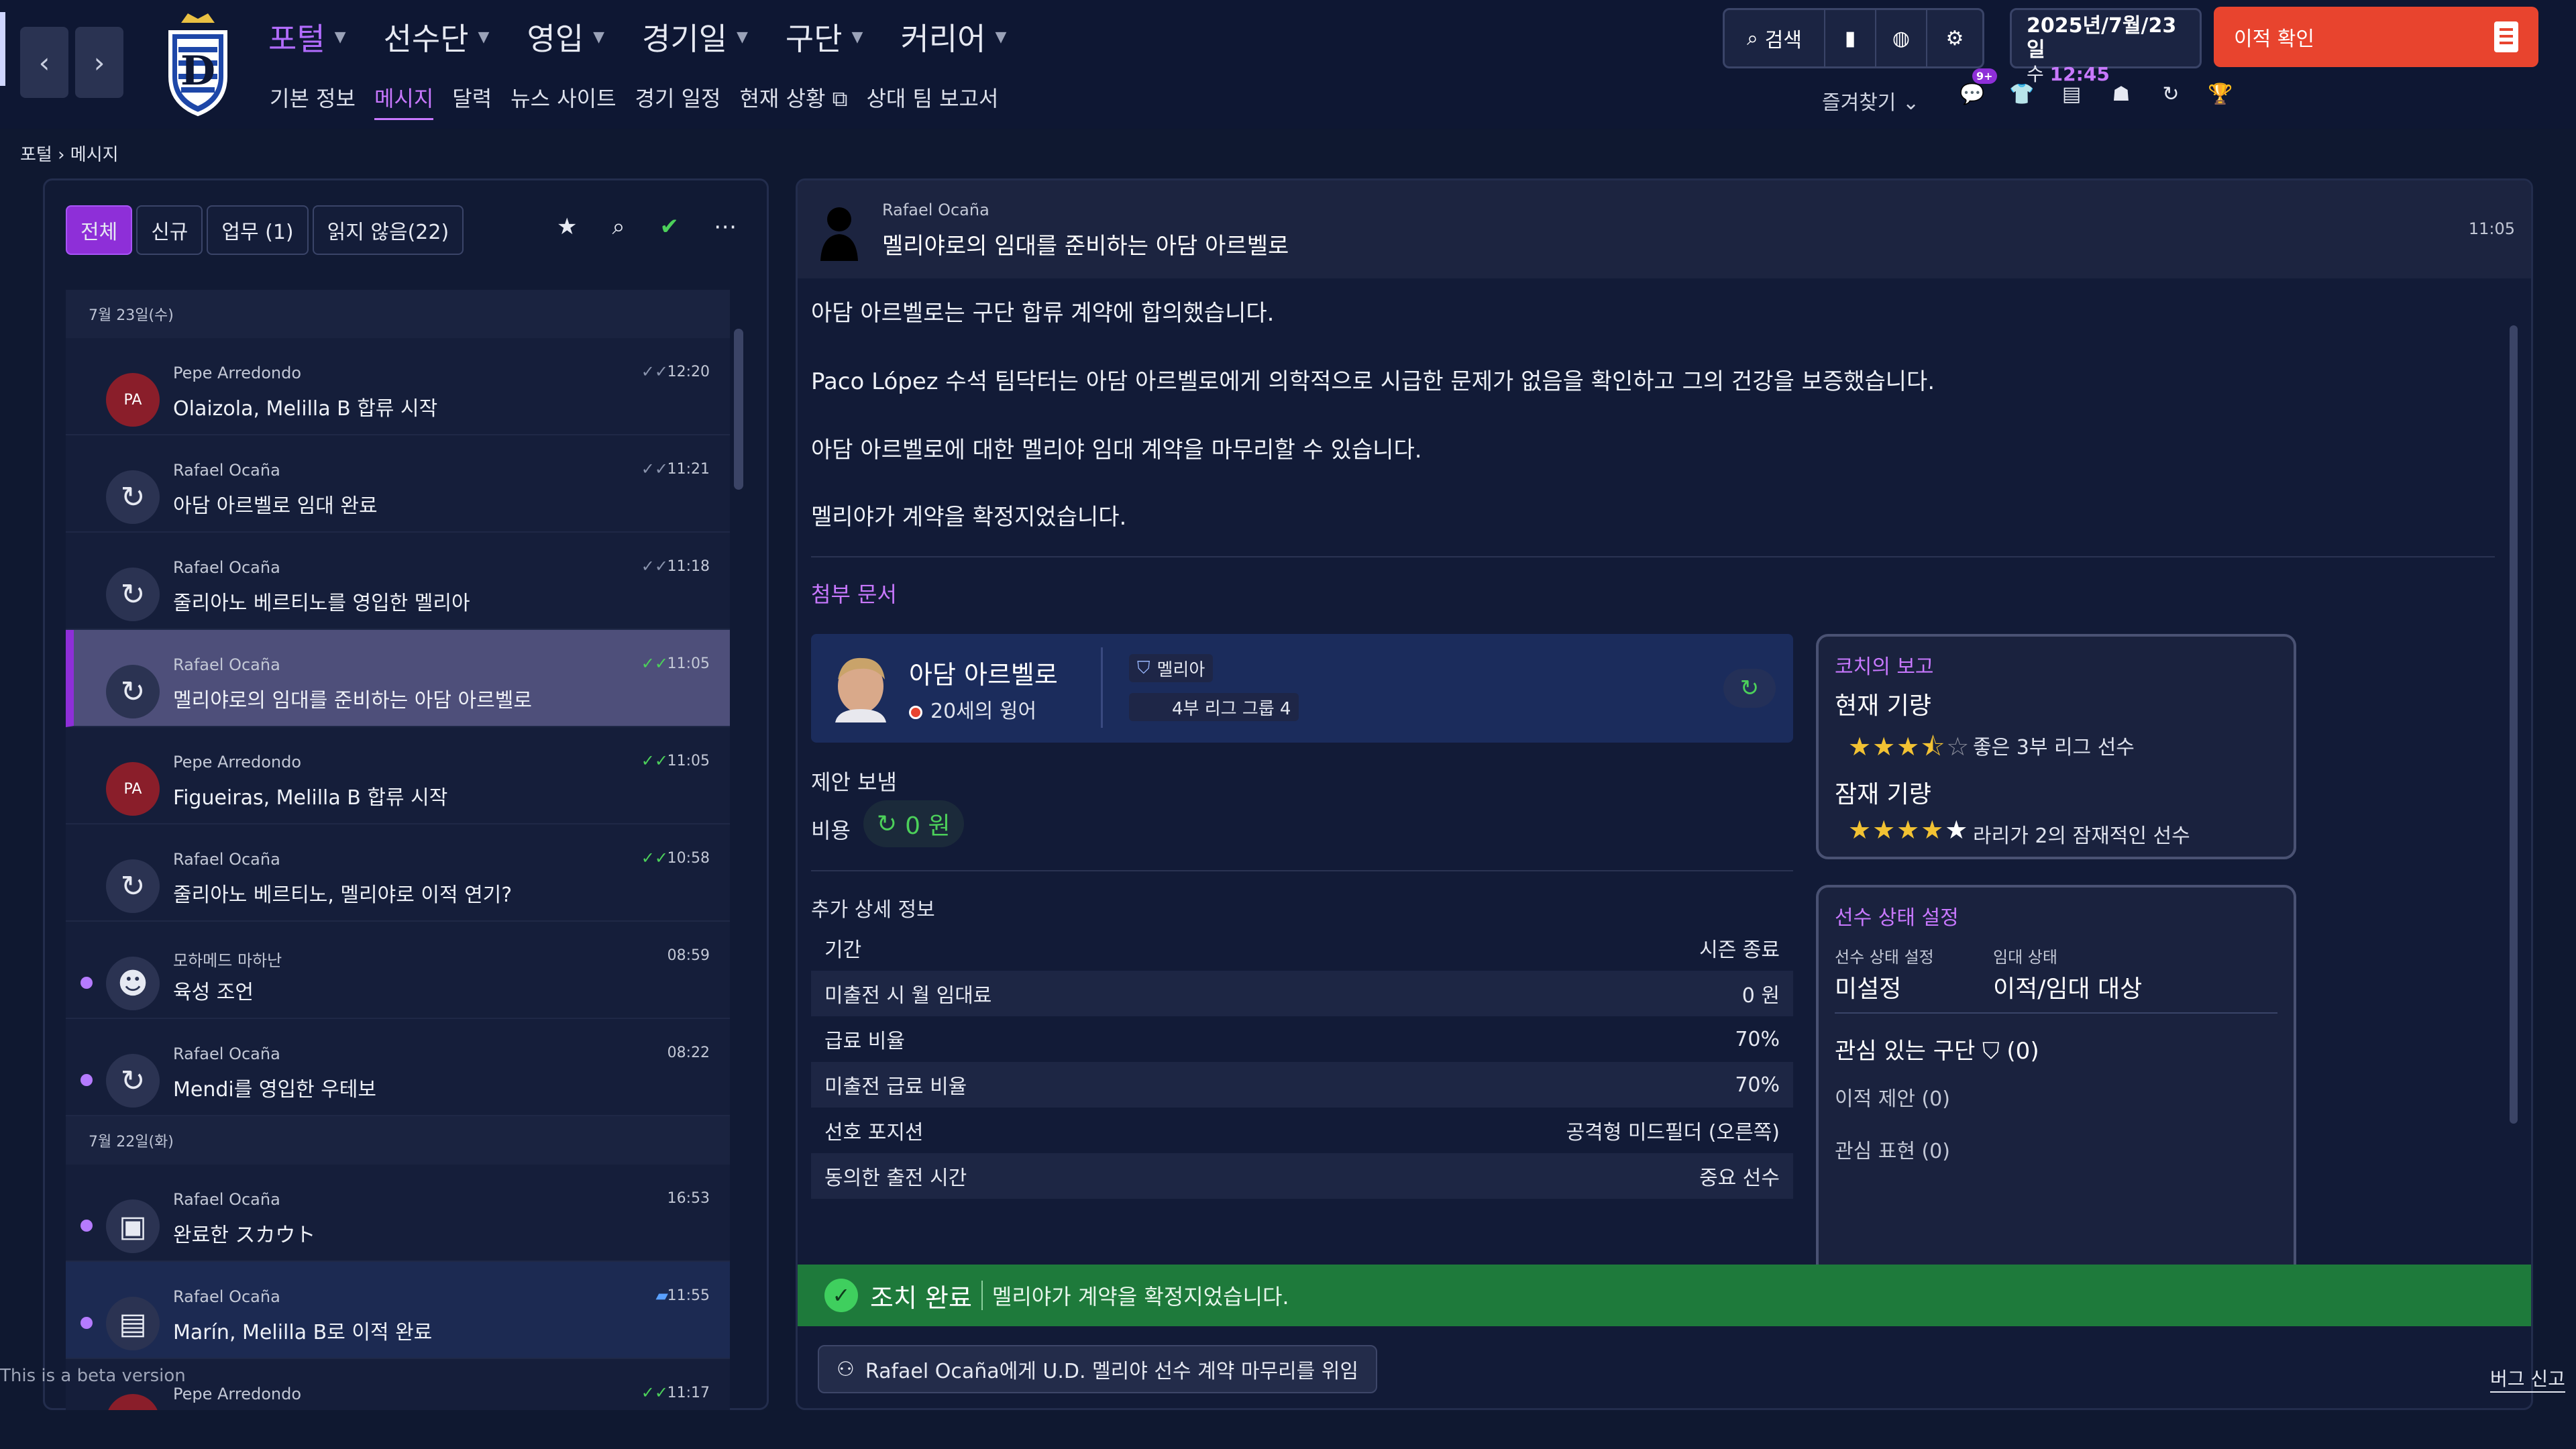  I want to click on message-sender: Pepe Arredondo, so click(237, 762).